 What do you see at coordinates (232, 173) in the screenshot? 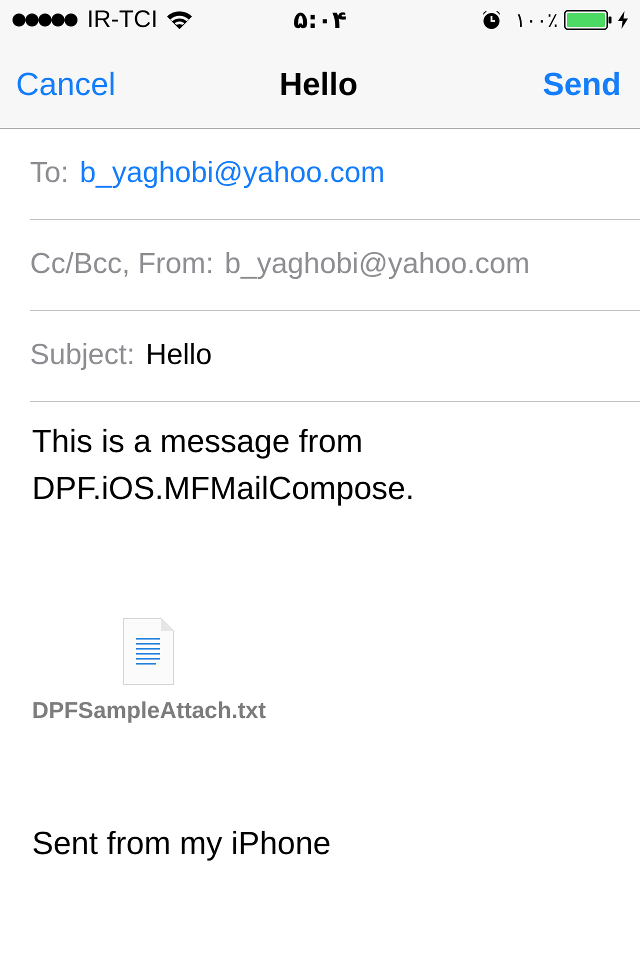
I see `recipient-field: b_yaghobi@yahoo.com` at bounding box center [232, 173].